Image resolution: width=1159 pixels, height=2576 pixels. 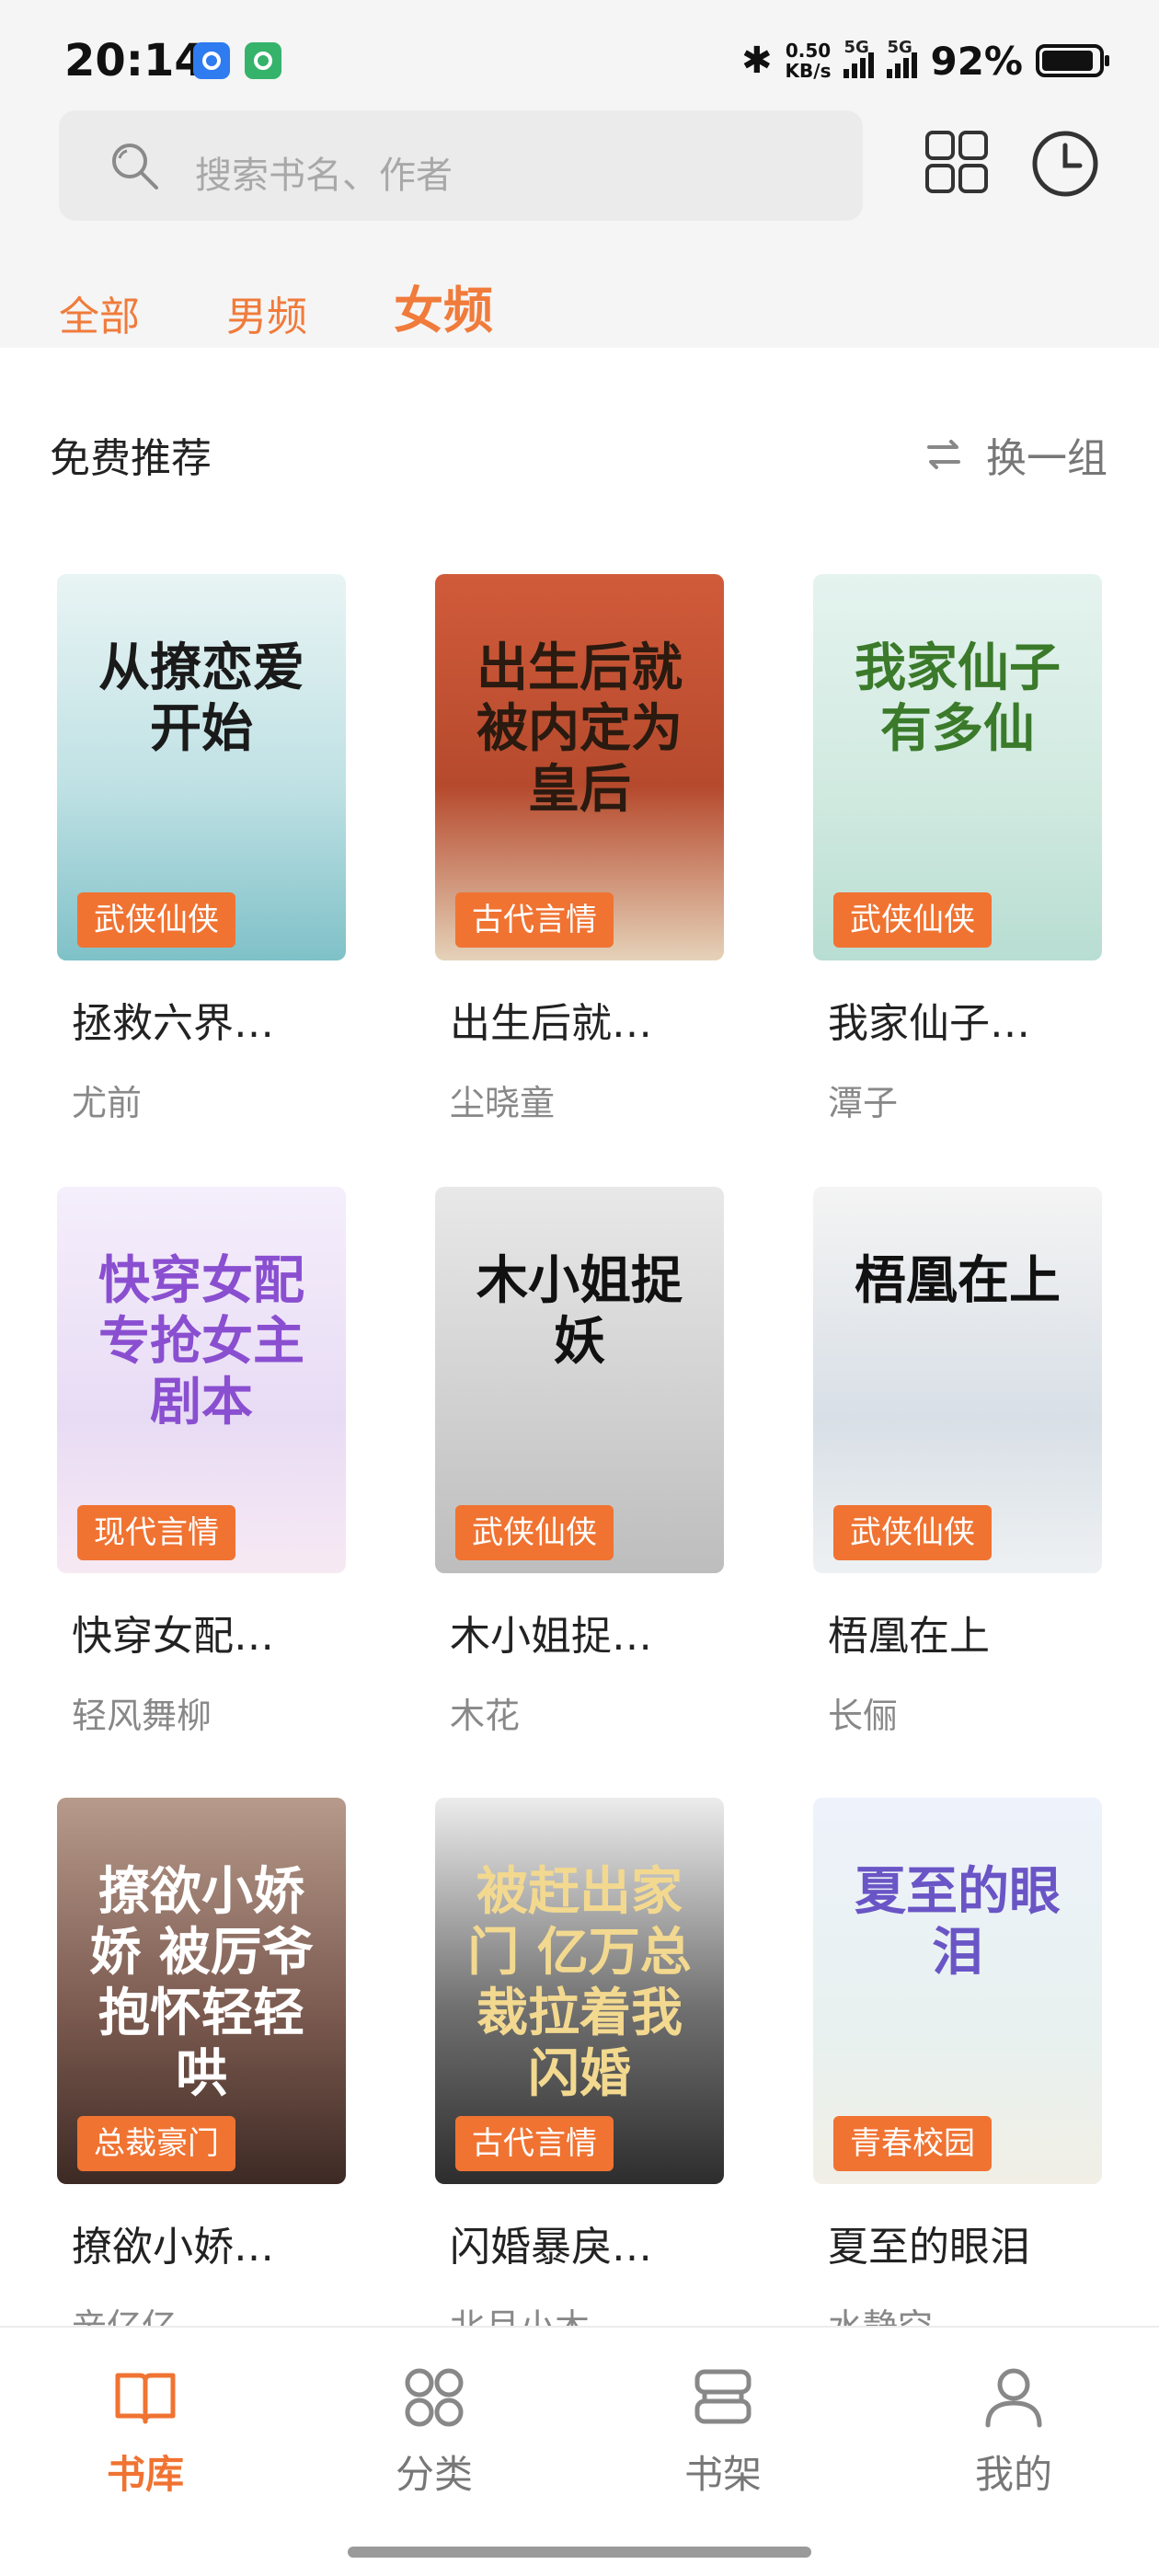 I want to click on nav-label: 书库, so click(x=145, y=2474).